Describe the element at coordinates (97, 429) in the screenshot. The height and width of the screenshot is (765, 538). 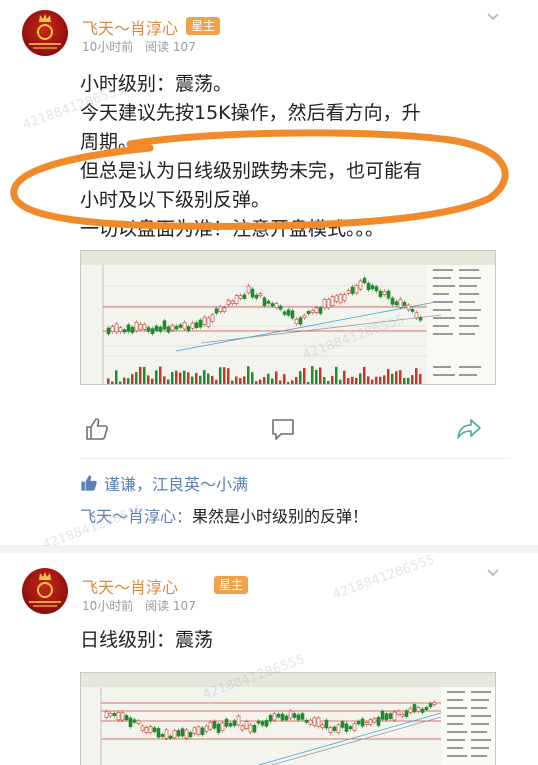
I see `thumbs-up-icon` at that location.